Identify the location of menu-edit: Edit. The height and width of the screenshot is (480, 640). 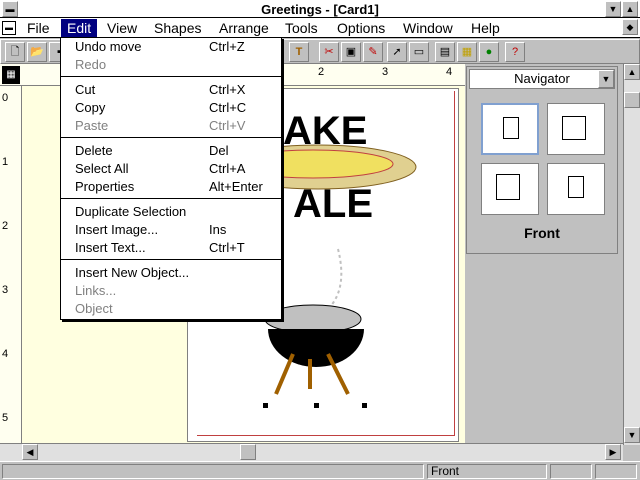
(79, 28).